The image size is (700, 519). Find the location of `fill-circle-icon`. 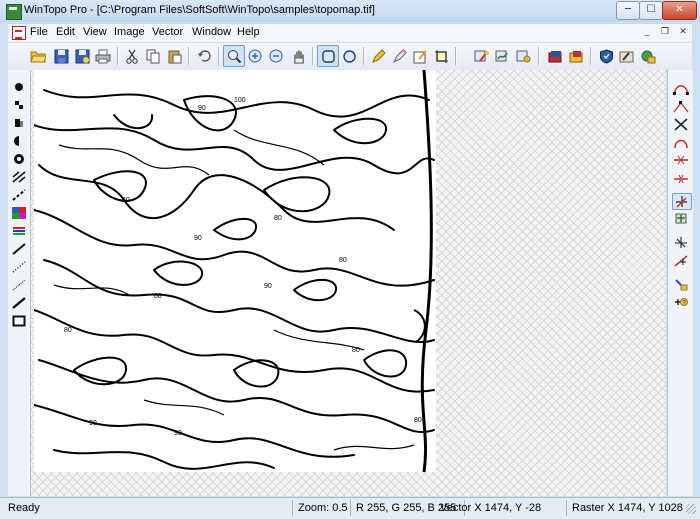

fill-circle-icon is located at coordinates (19, 159).